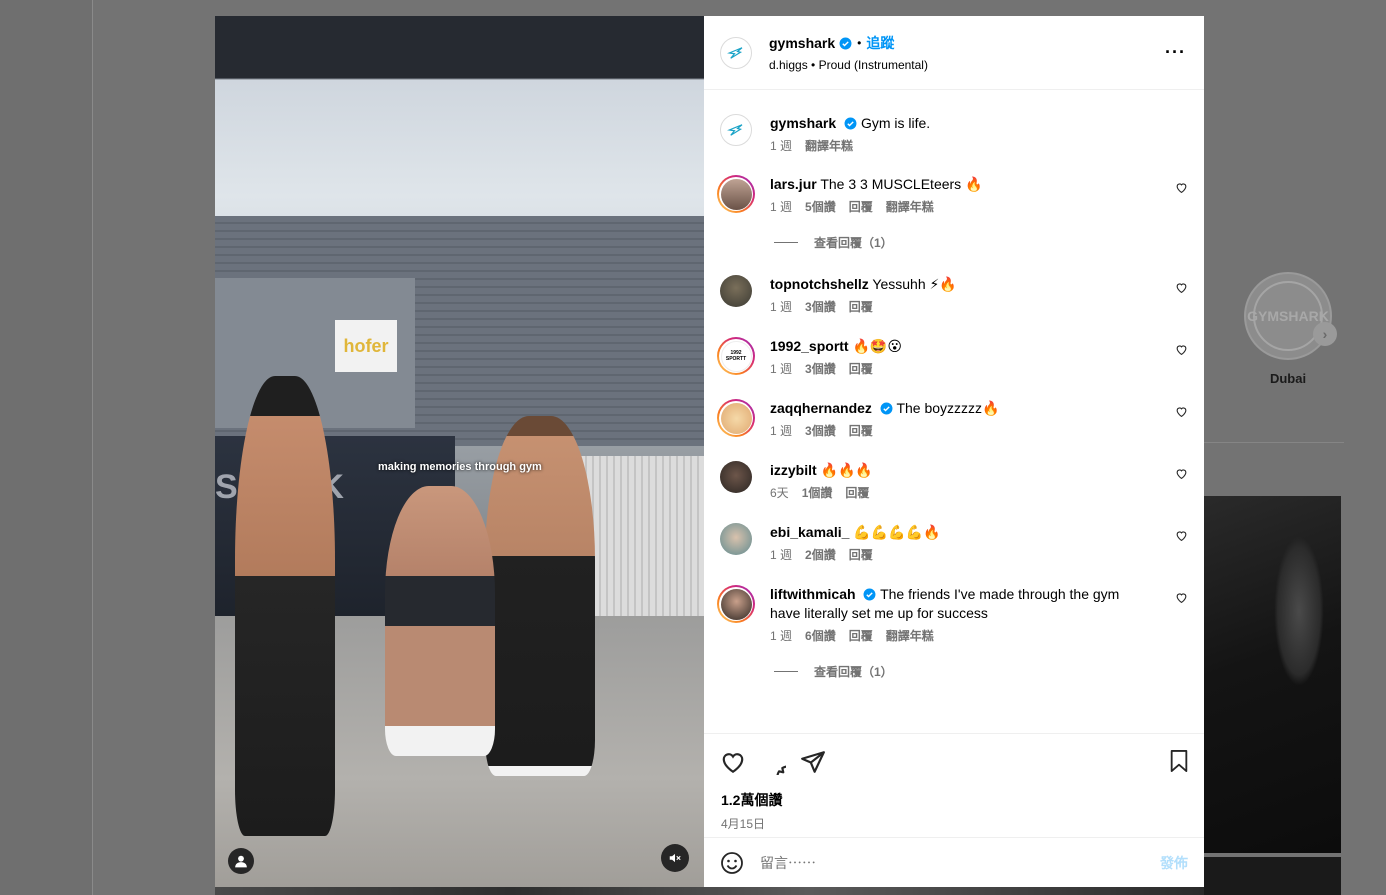  What do you see at coordinates (809, 532) in the screenshot?
I see `comment-username: ebi_kamali_` at bounding box center [809, 532].